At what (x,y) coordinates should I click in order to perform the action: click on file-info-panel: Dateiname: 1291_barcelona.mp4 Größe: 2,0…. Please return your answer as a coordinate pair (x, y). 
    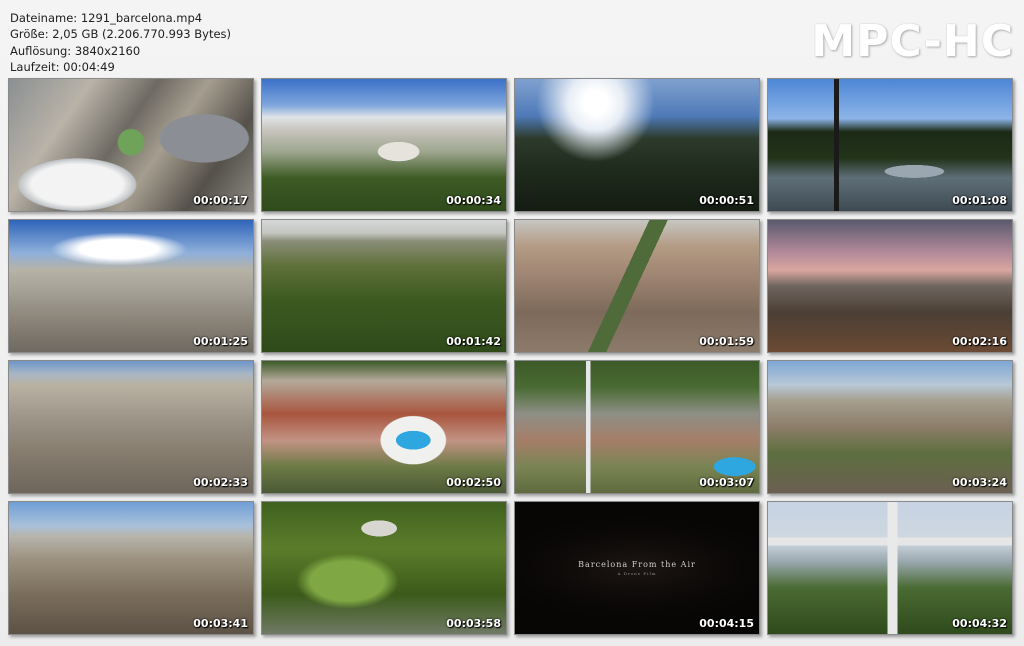
    Looking at the image, I should click on (120, 42).